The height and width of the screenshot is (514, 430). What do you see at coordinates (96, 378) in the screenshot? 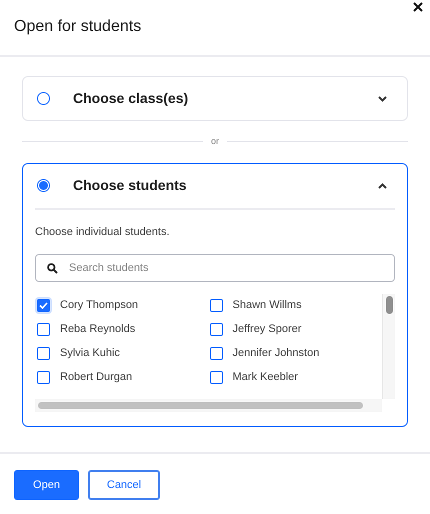
I see `student-name: Robert Durgan` at bounding box center [96, 378].